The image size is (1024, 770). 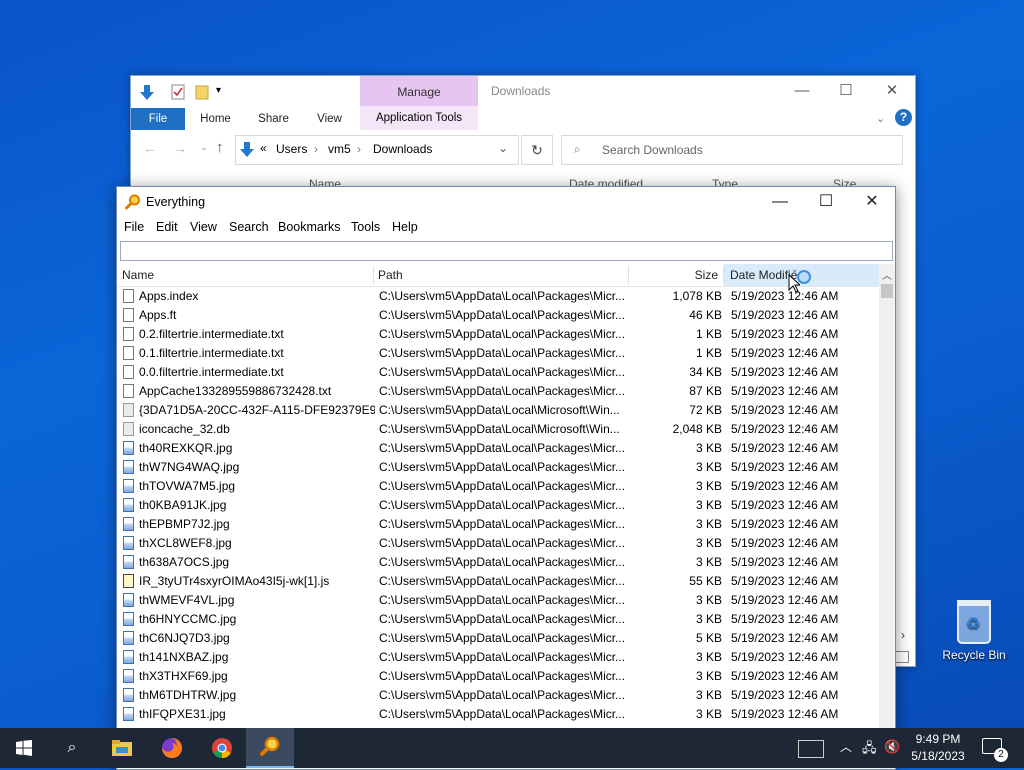 I want to click on start-windows-icon, so click(x=24, y=748).